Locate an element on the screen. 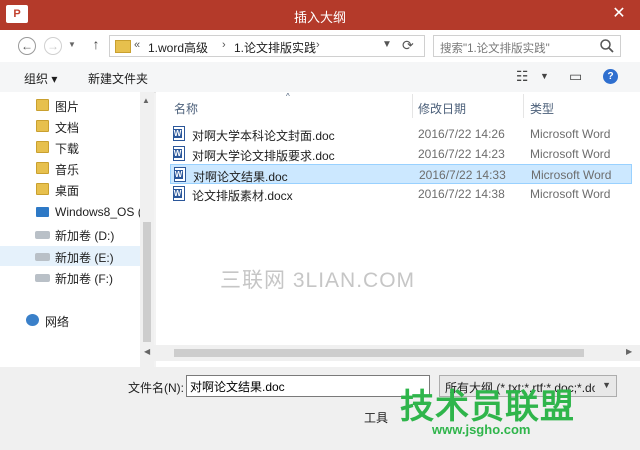 The height and width of the screenshot is (450, 640). nav-pane-scrollbar: ▲ ▼ is located at coordinates (147, 229).